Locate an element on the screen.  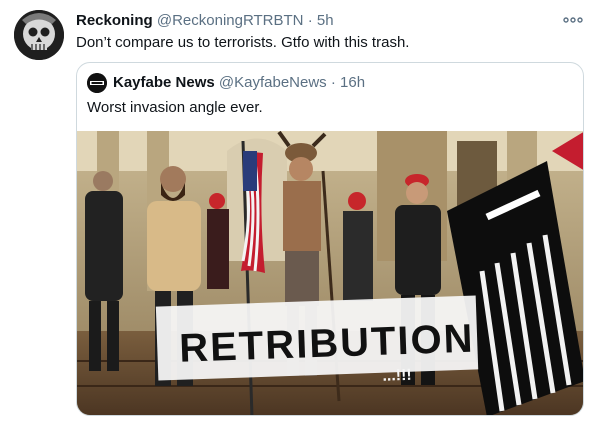
more-dots-icon is located at coordinates (573, 20).